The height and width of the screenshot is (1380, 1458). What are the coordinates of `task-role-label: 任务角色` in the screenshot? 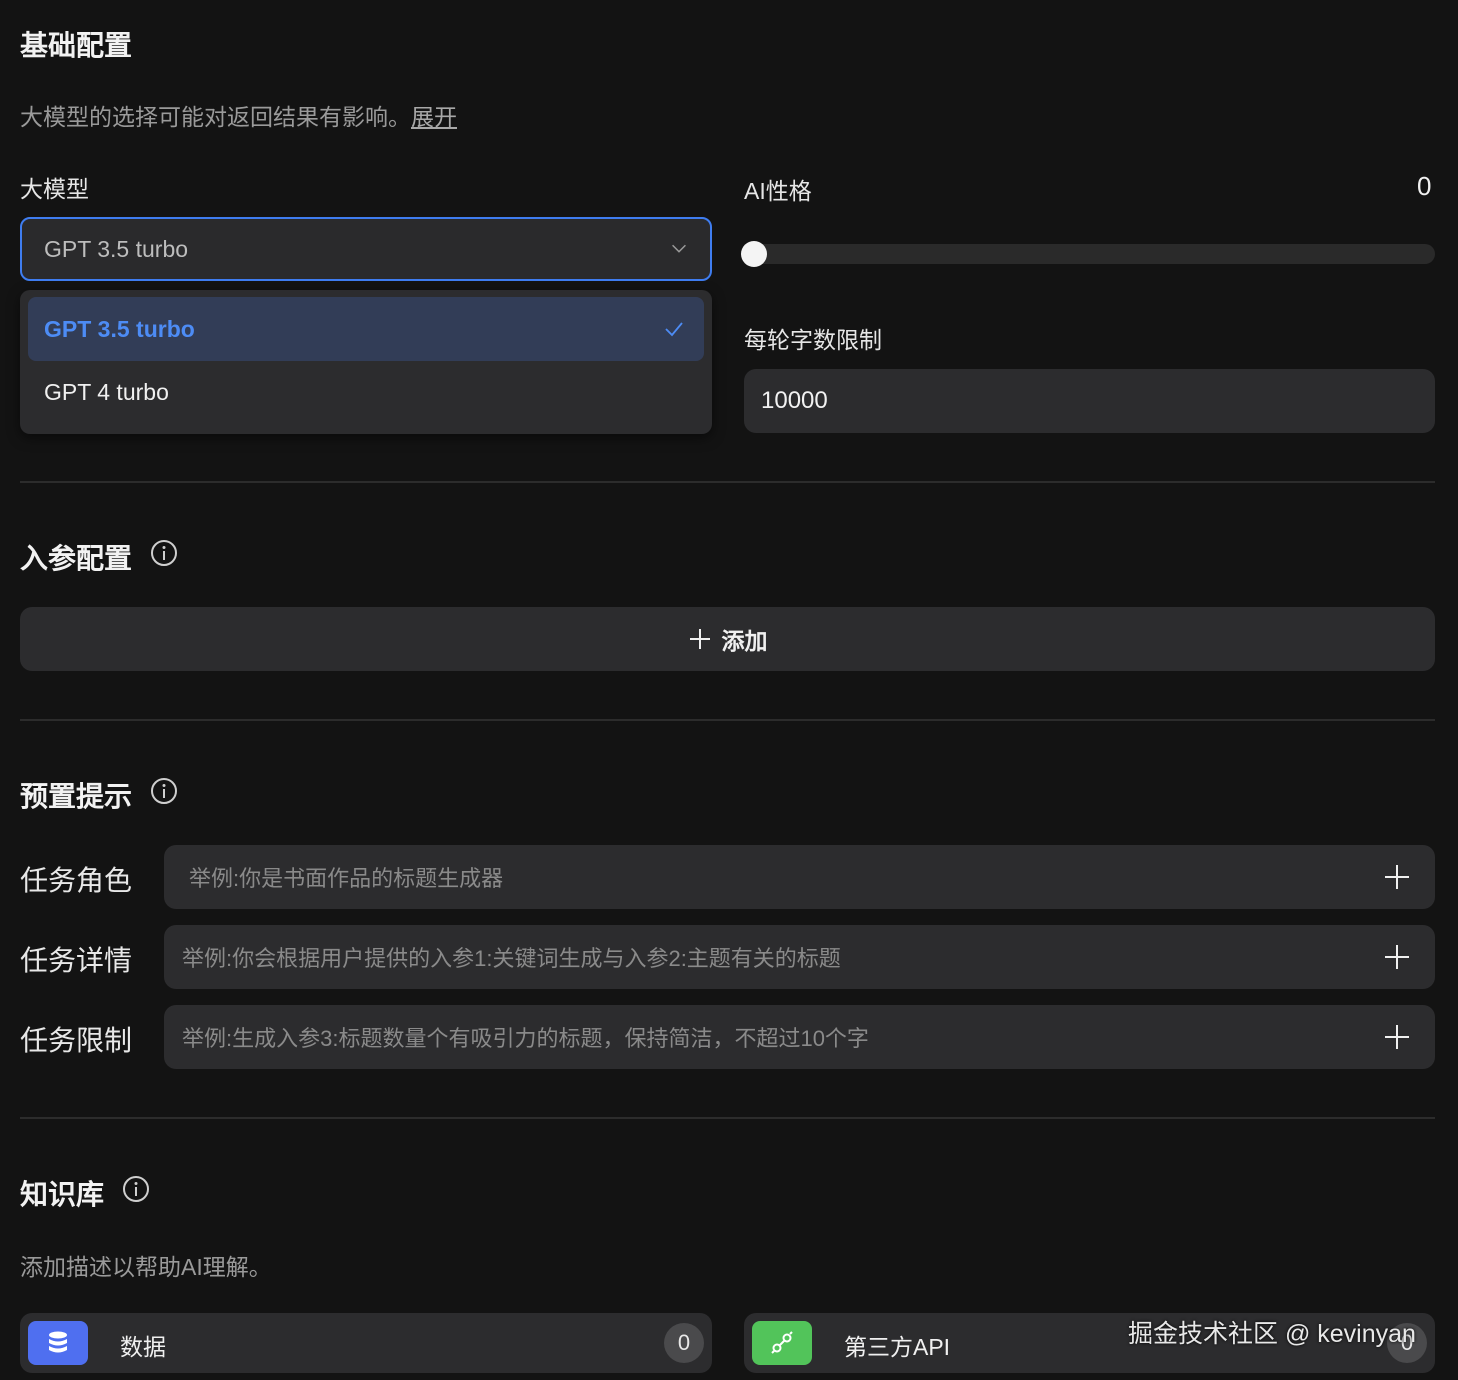 It's located at (76, 880).